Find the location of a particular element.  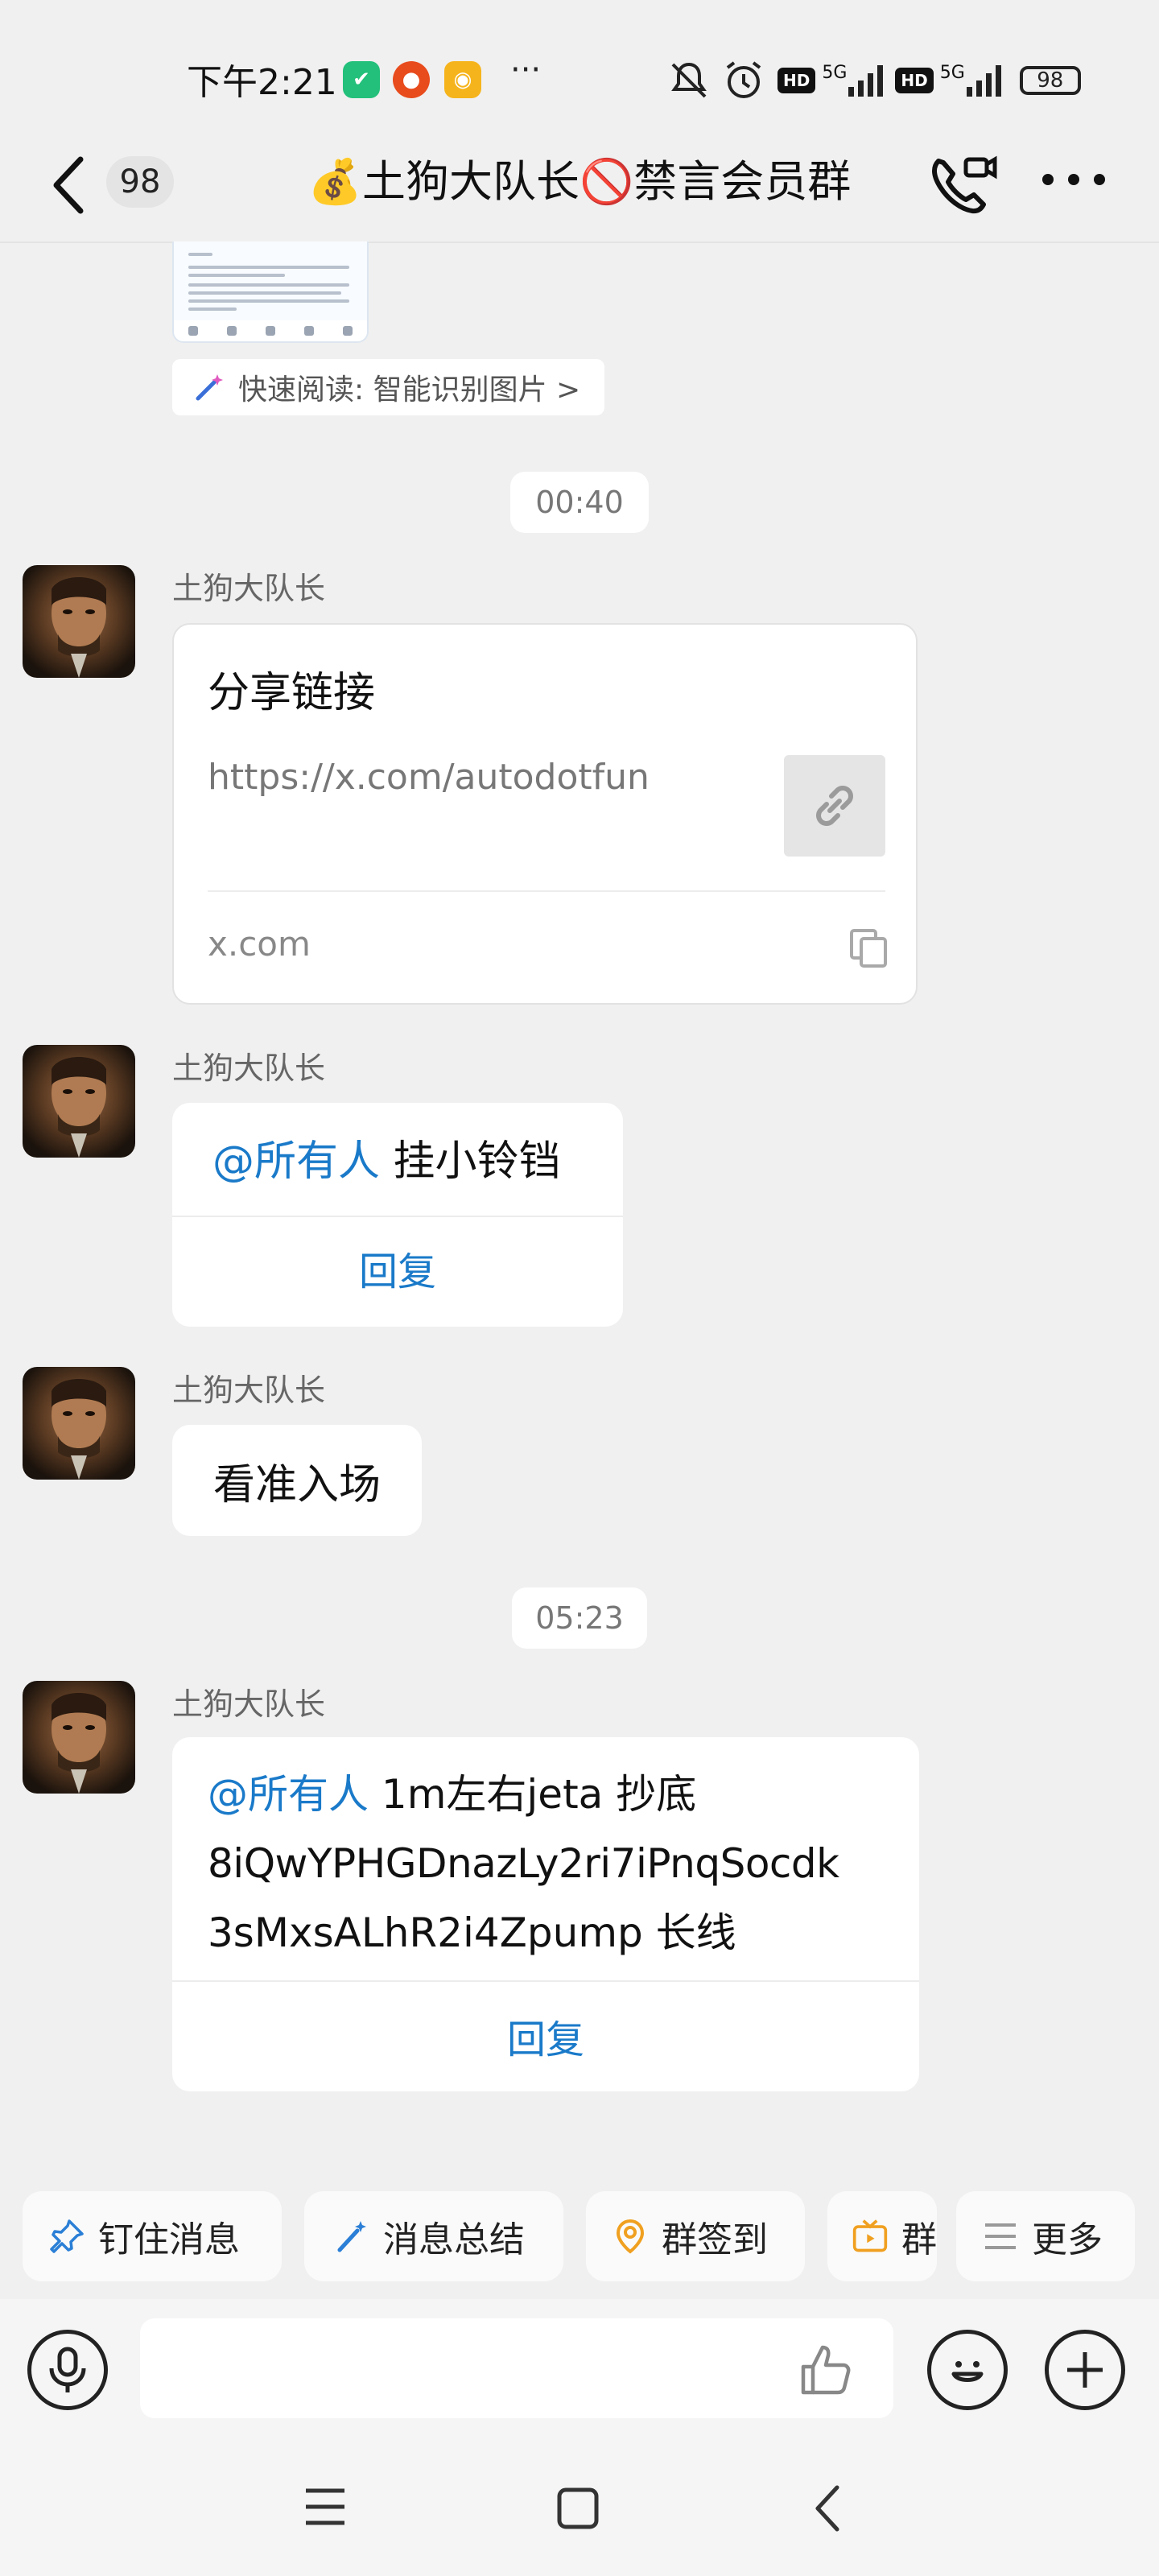

voice-button is located at coordinates (67, 2370).